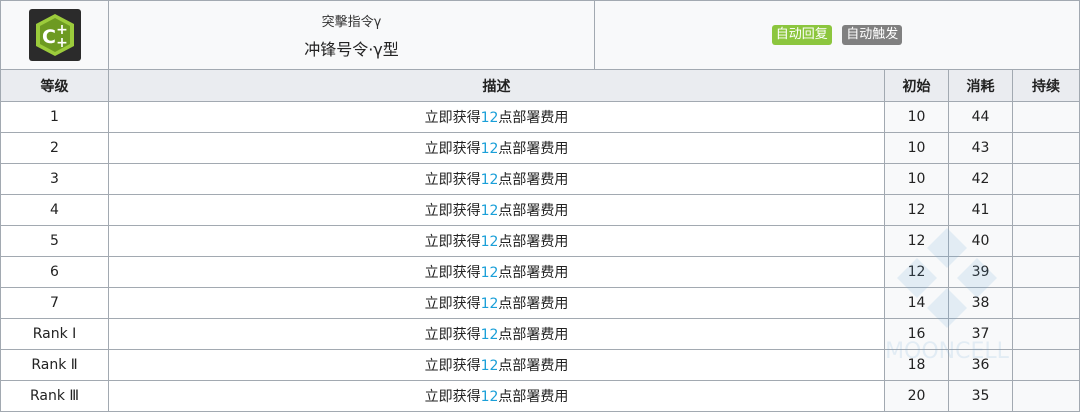 Image resolution: width=1080 pixels, height=413 pixels. Describe the element at coordinates (916, 303) in the screenshot. I see `row-initial: 14` at that location.